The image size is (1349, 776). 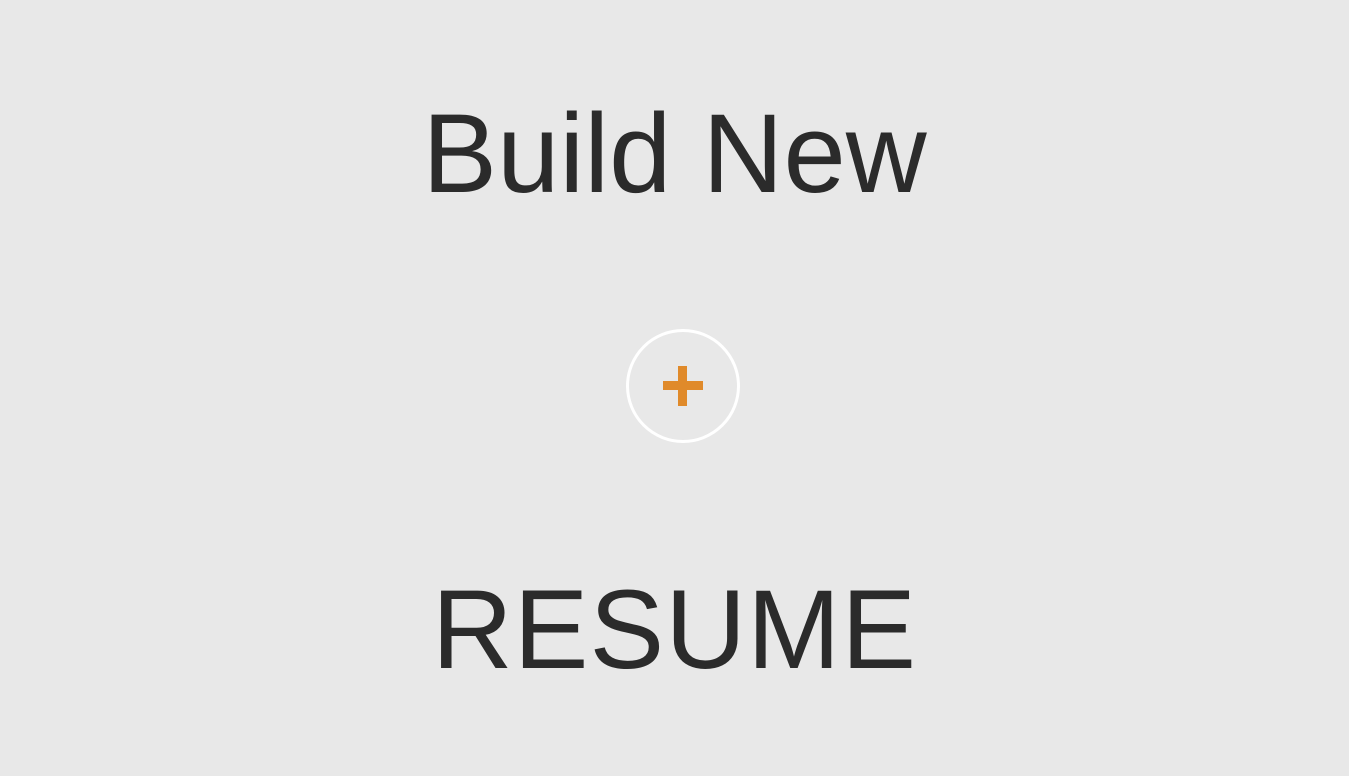 I want to click on title-build-new: Build New, so click(x=674, y=153).